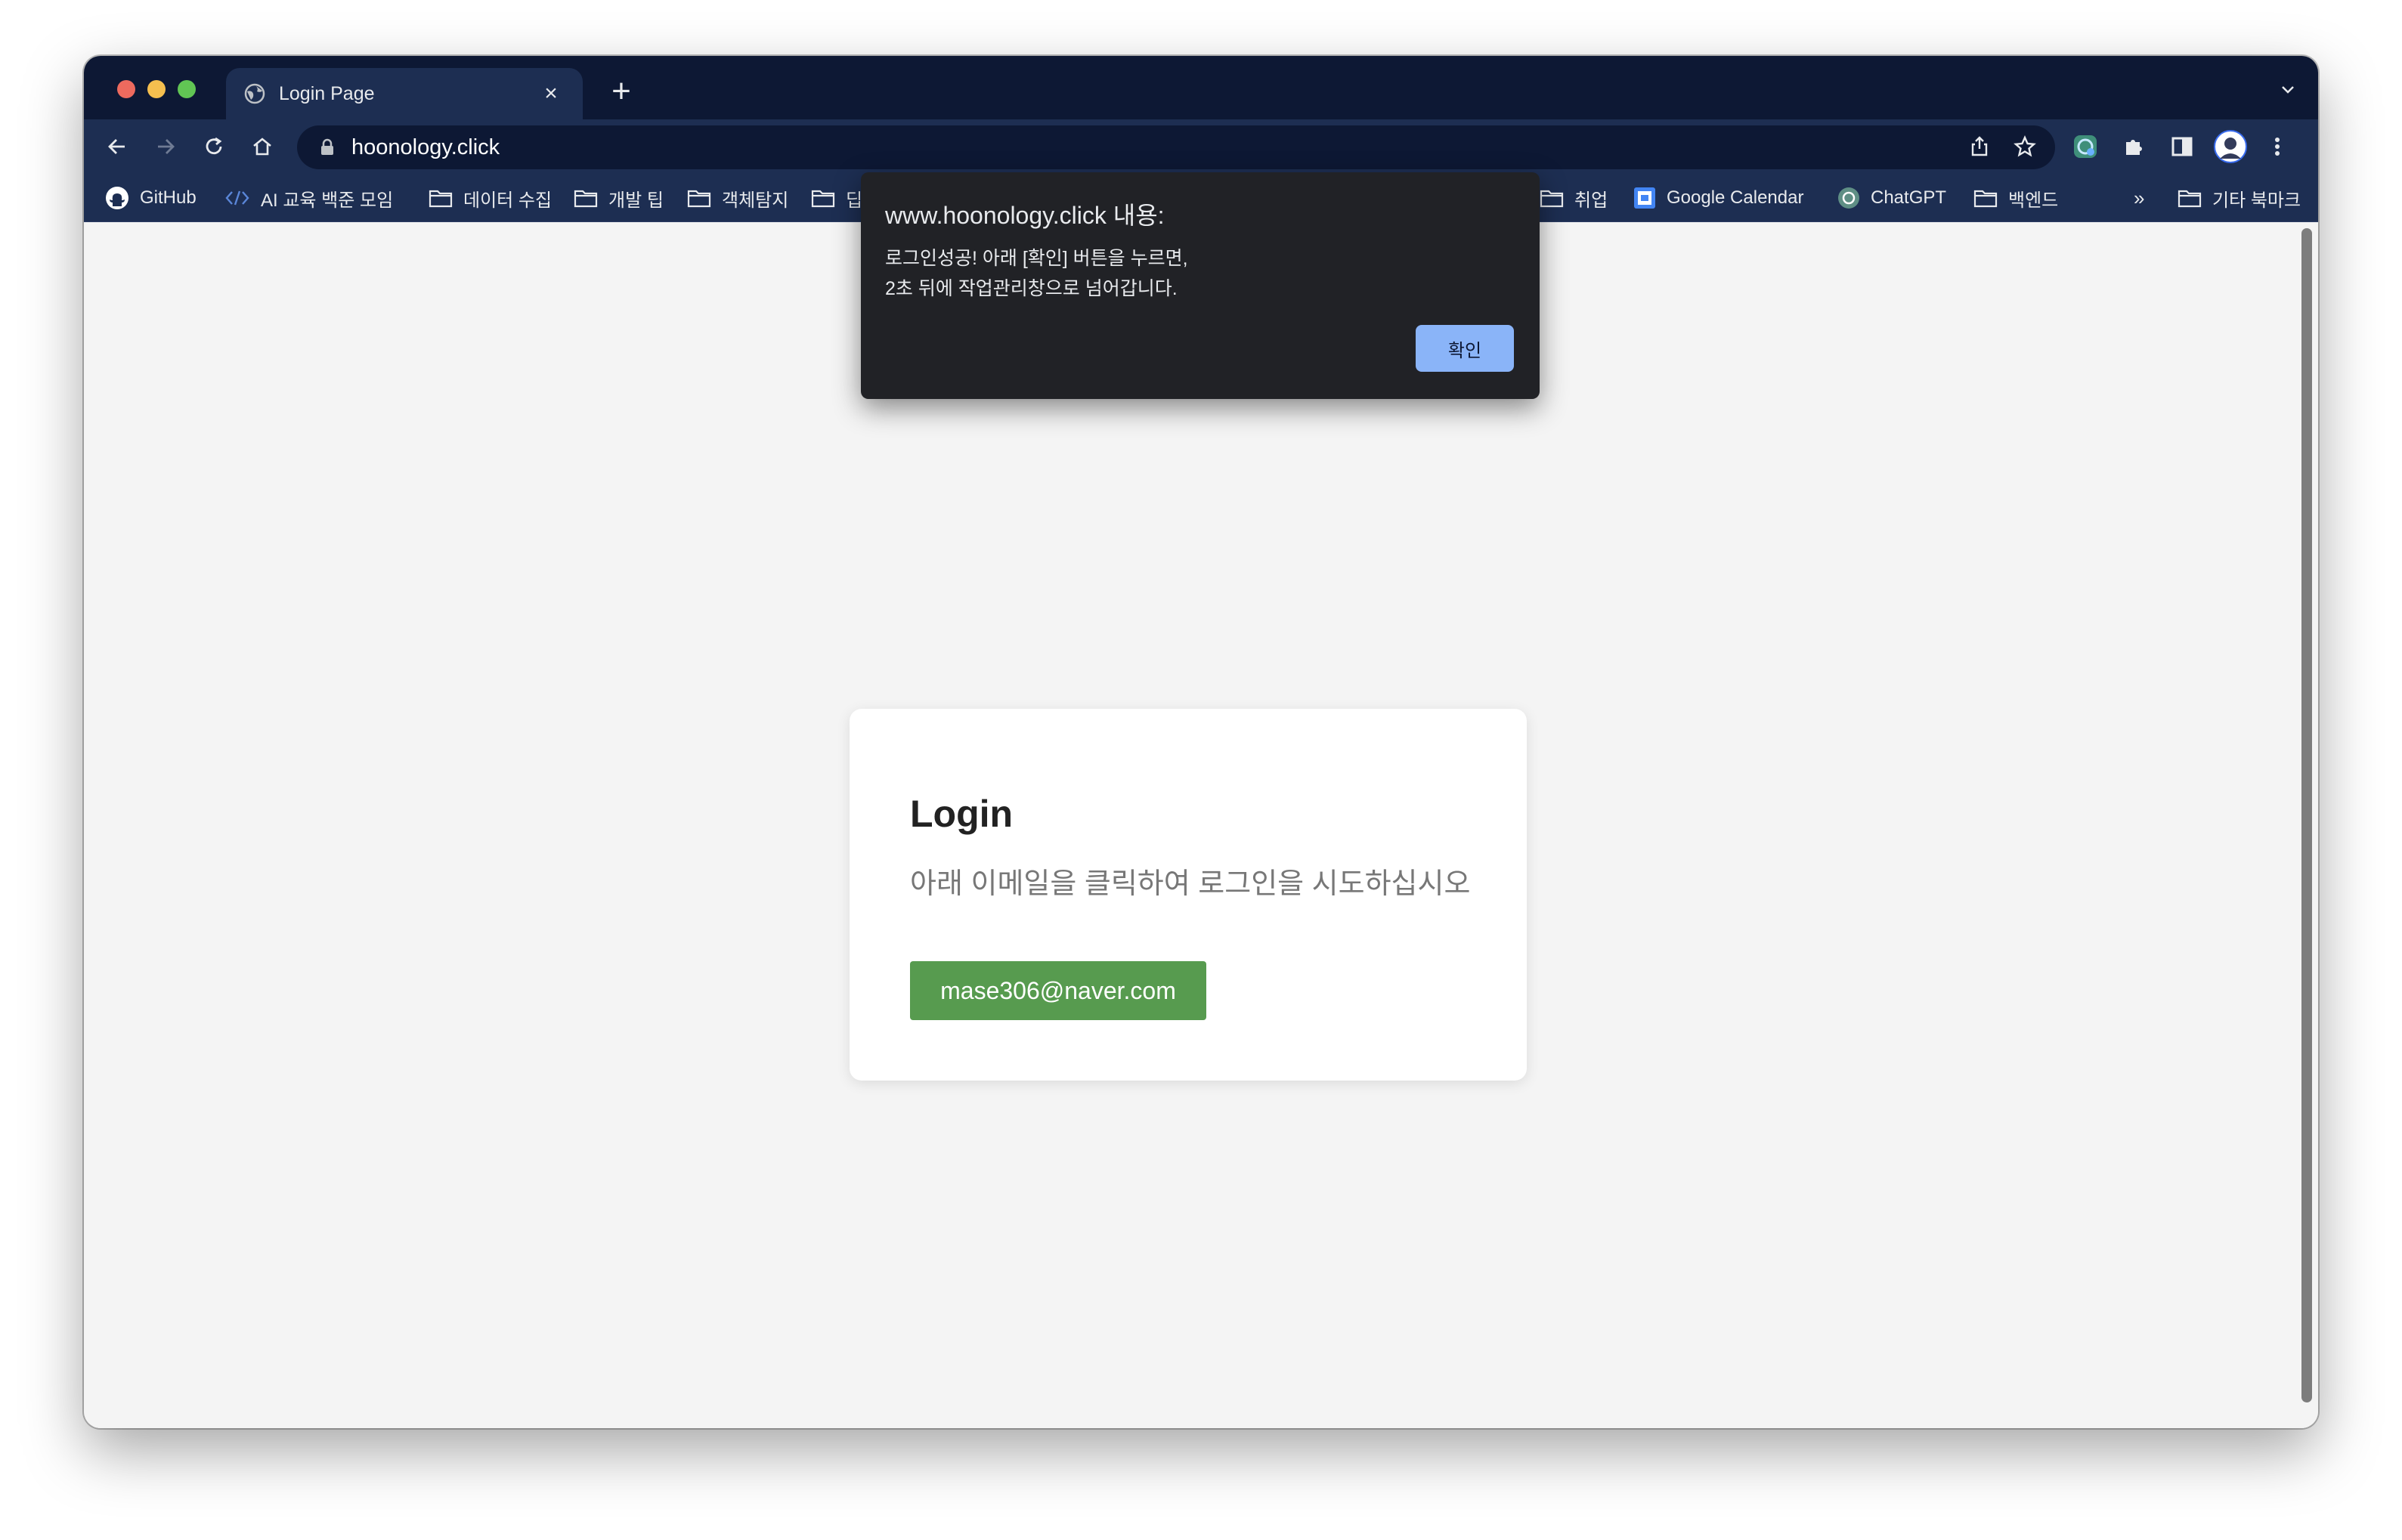 The image size is (2402, 1540). Describe the element at coordinates (255, 93) in the screenshot. I see `globe-icon` at that location.